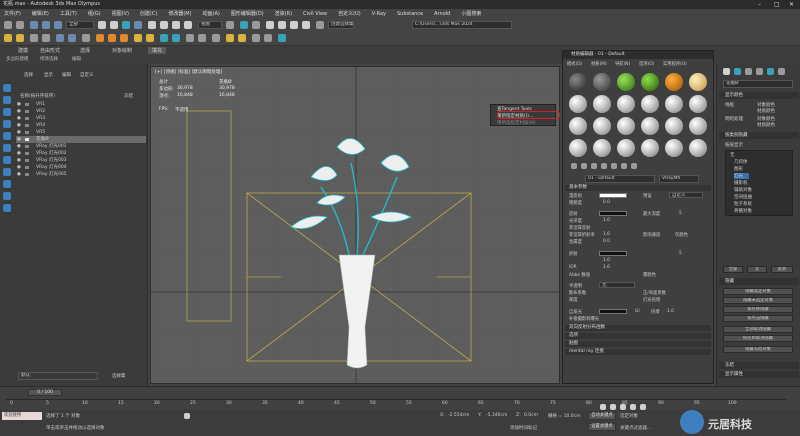  Describe the element at coordinates (100, 38) in the screenshot. I see `render-setup-icon` at that location.